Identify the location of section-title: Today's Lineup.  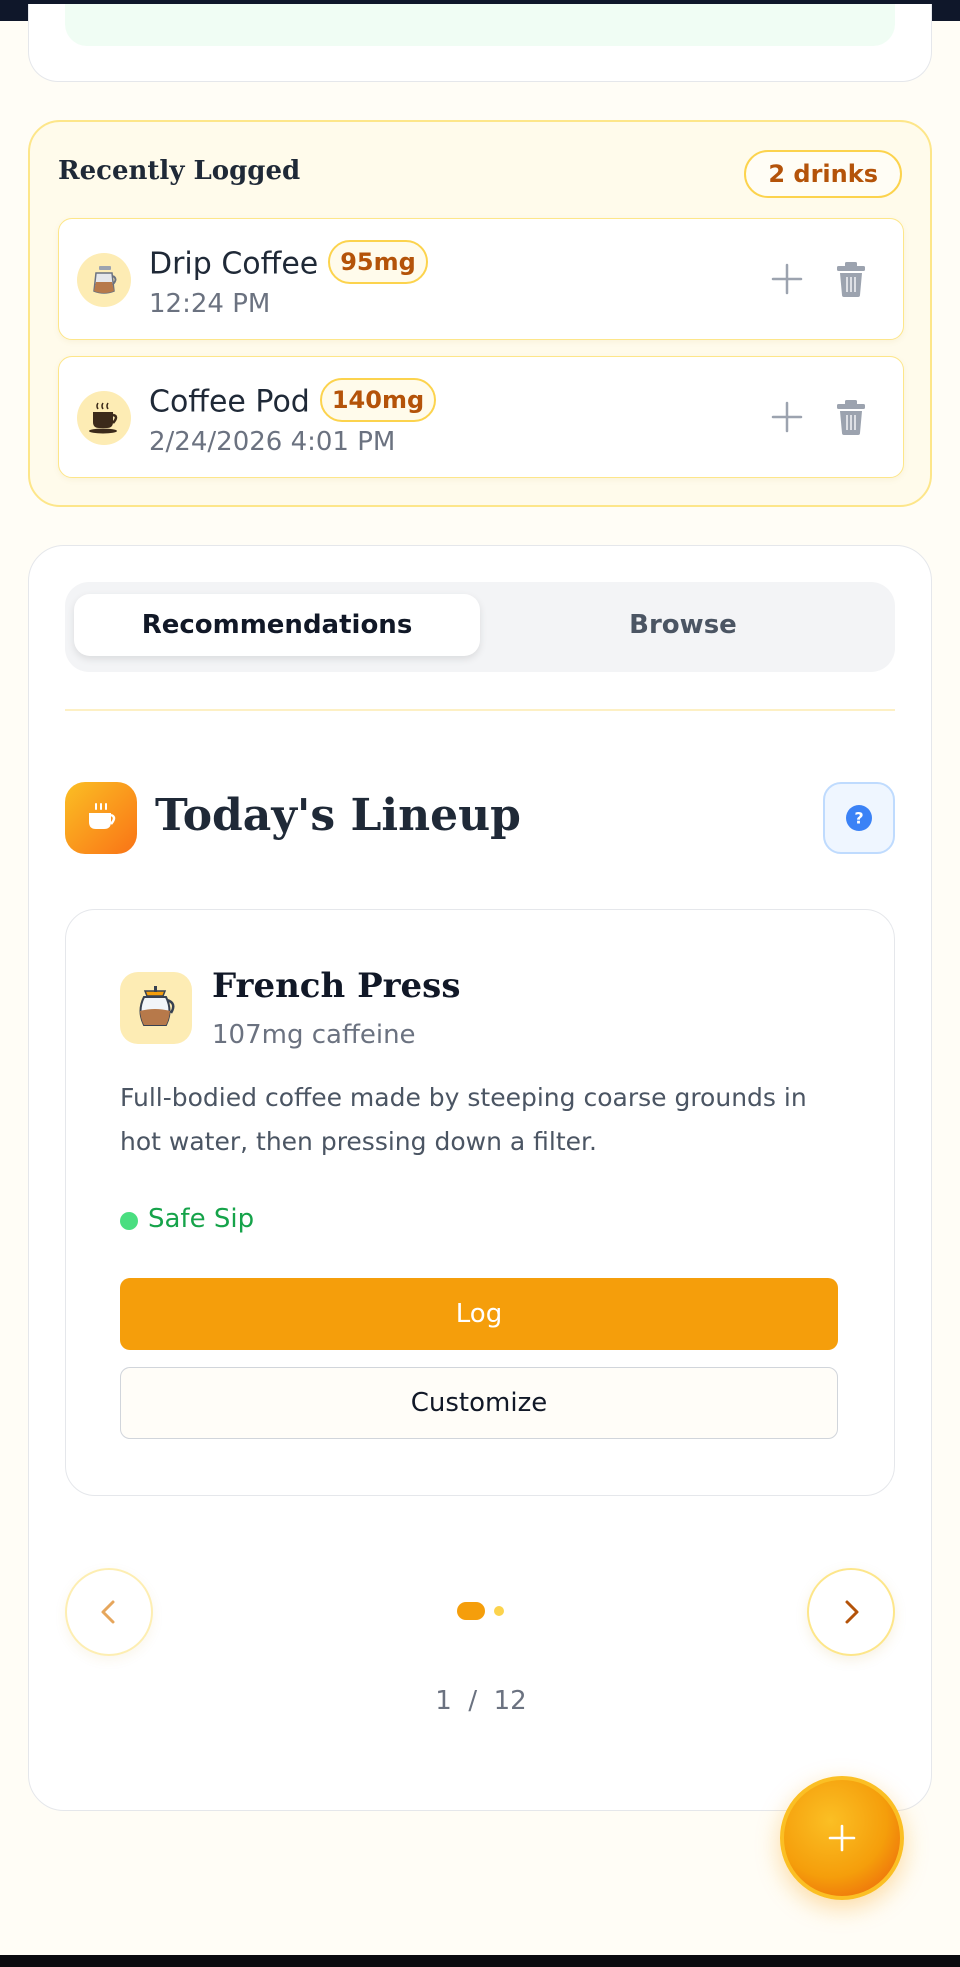
(338, 815).